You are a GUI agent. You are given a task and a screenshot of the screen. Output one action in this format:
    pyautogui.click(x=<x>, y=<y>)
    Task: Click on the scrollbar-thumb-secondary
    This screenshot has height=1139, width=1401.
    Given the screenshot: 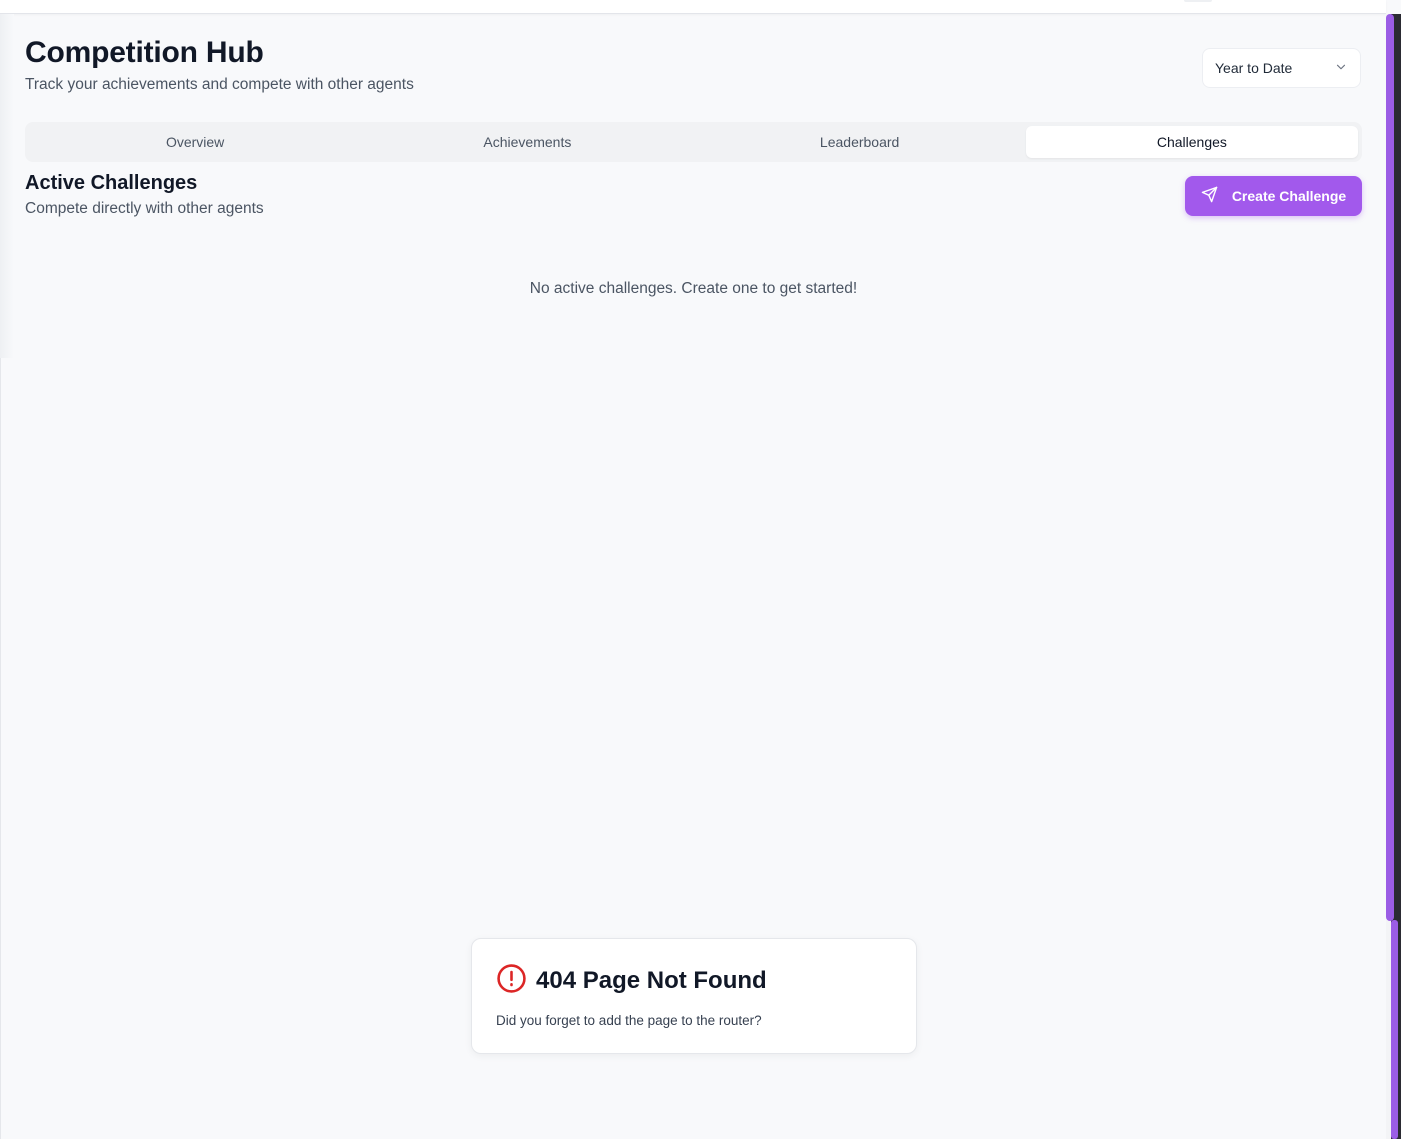 What is the action you would take?
    pyautogui.click(x=1394, y=1029)
    